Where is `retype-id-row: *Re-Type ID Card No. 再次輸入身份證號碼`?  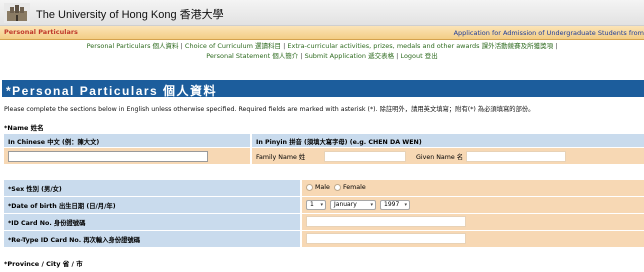 retype-id-row: *Re-Type ID Card No. 再次輸入身份證號碼 is located at coordinates (324, 239).